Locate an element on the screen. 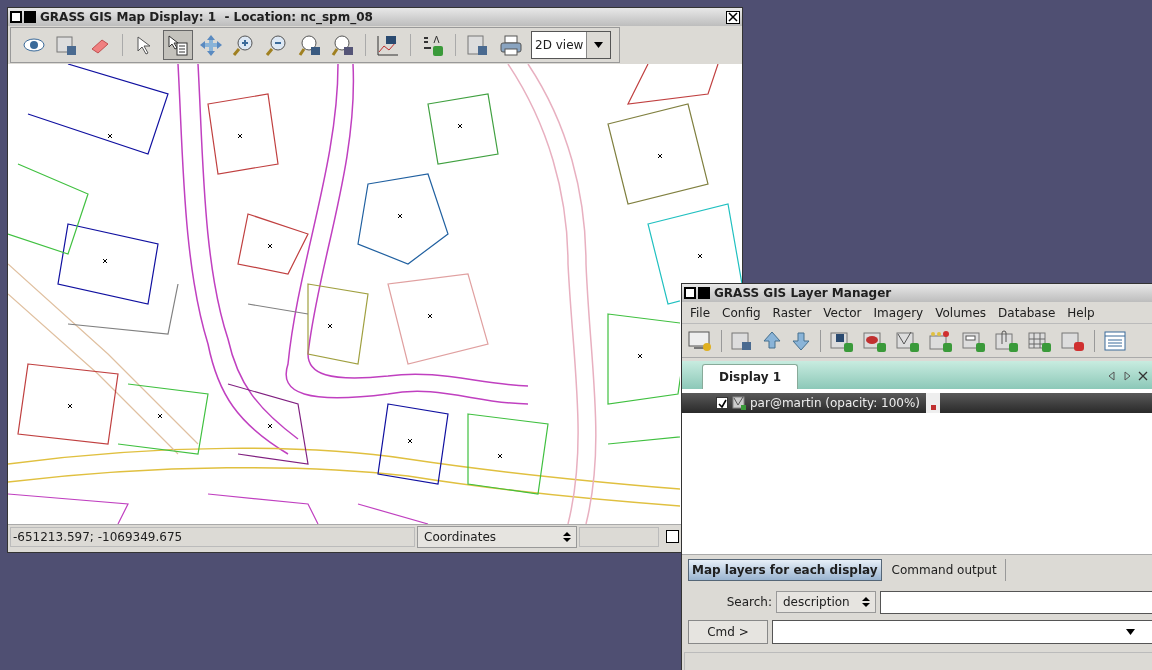  add-raster-icon is located at coordinates (842, 340).